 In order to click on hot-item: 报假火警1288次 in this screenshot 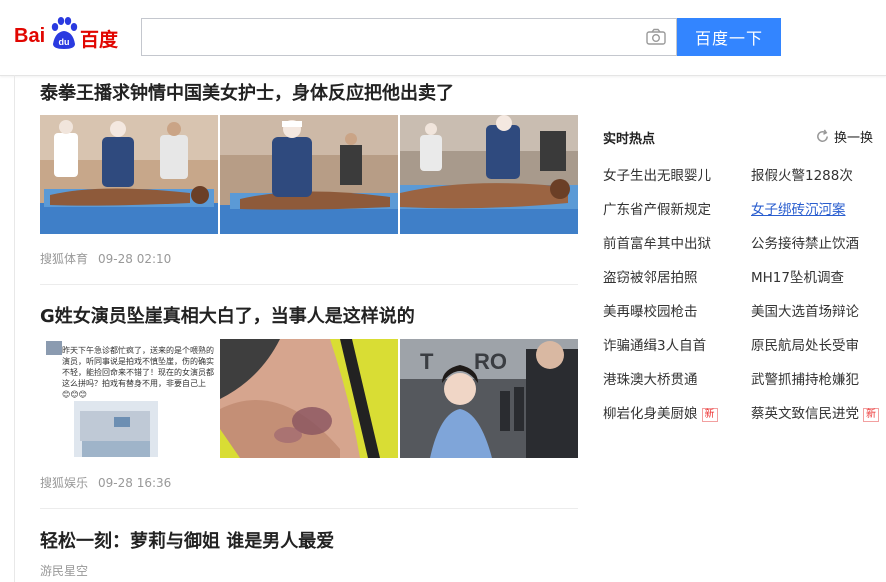, I will do `click(802, 174)`.